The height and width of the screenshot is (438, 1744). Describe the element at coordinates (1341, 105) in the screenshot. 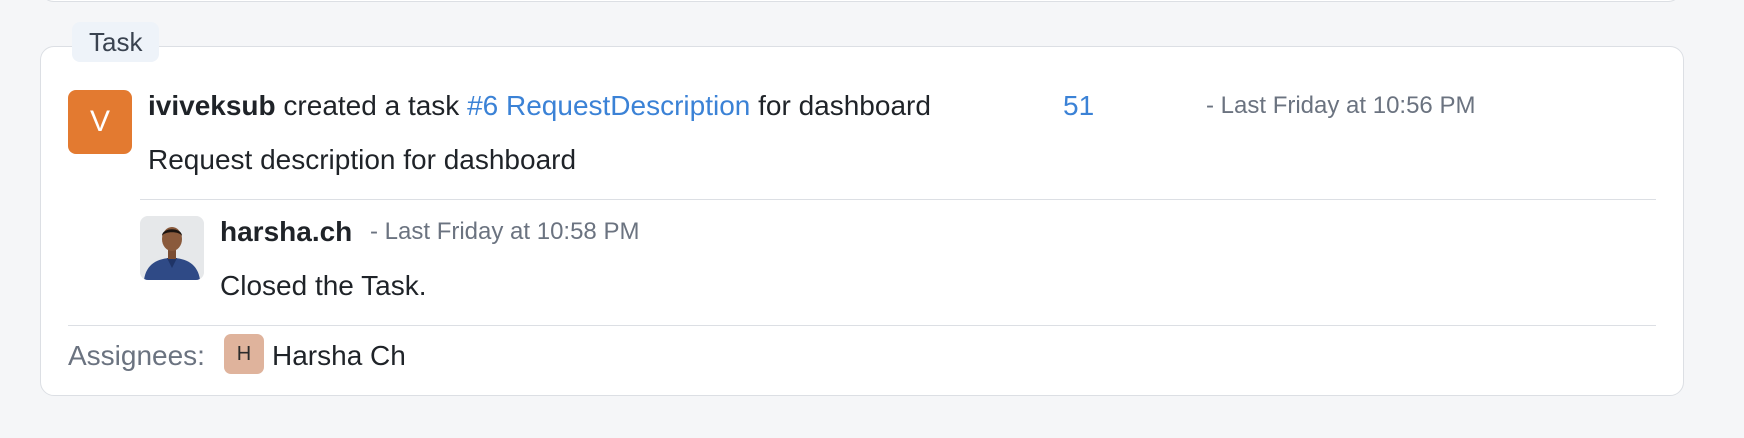

I see `activity-timestamp: - Last Friday at 10:56 PM` at that location.